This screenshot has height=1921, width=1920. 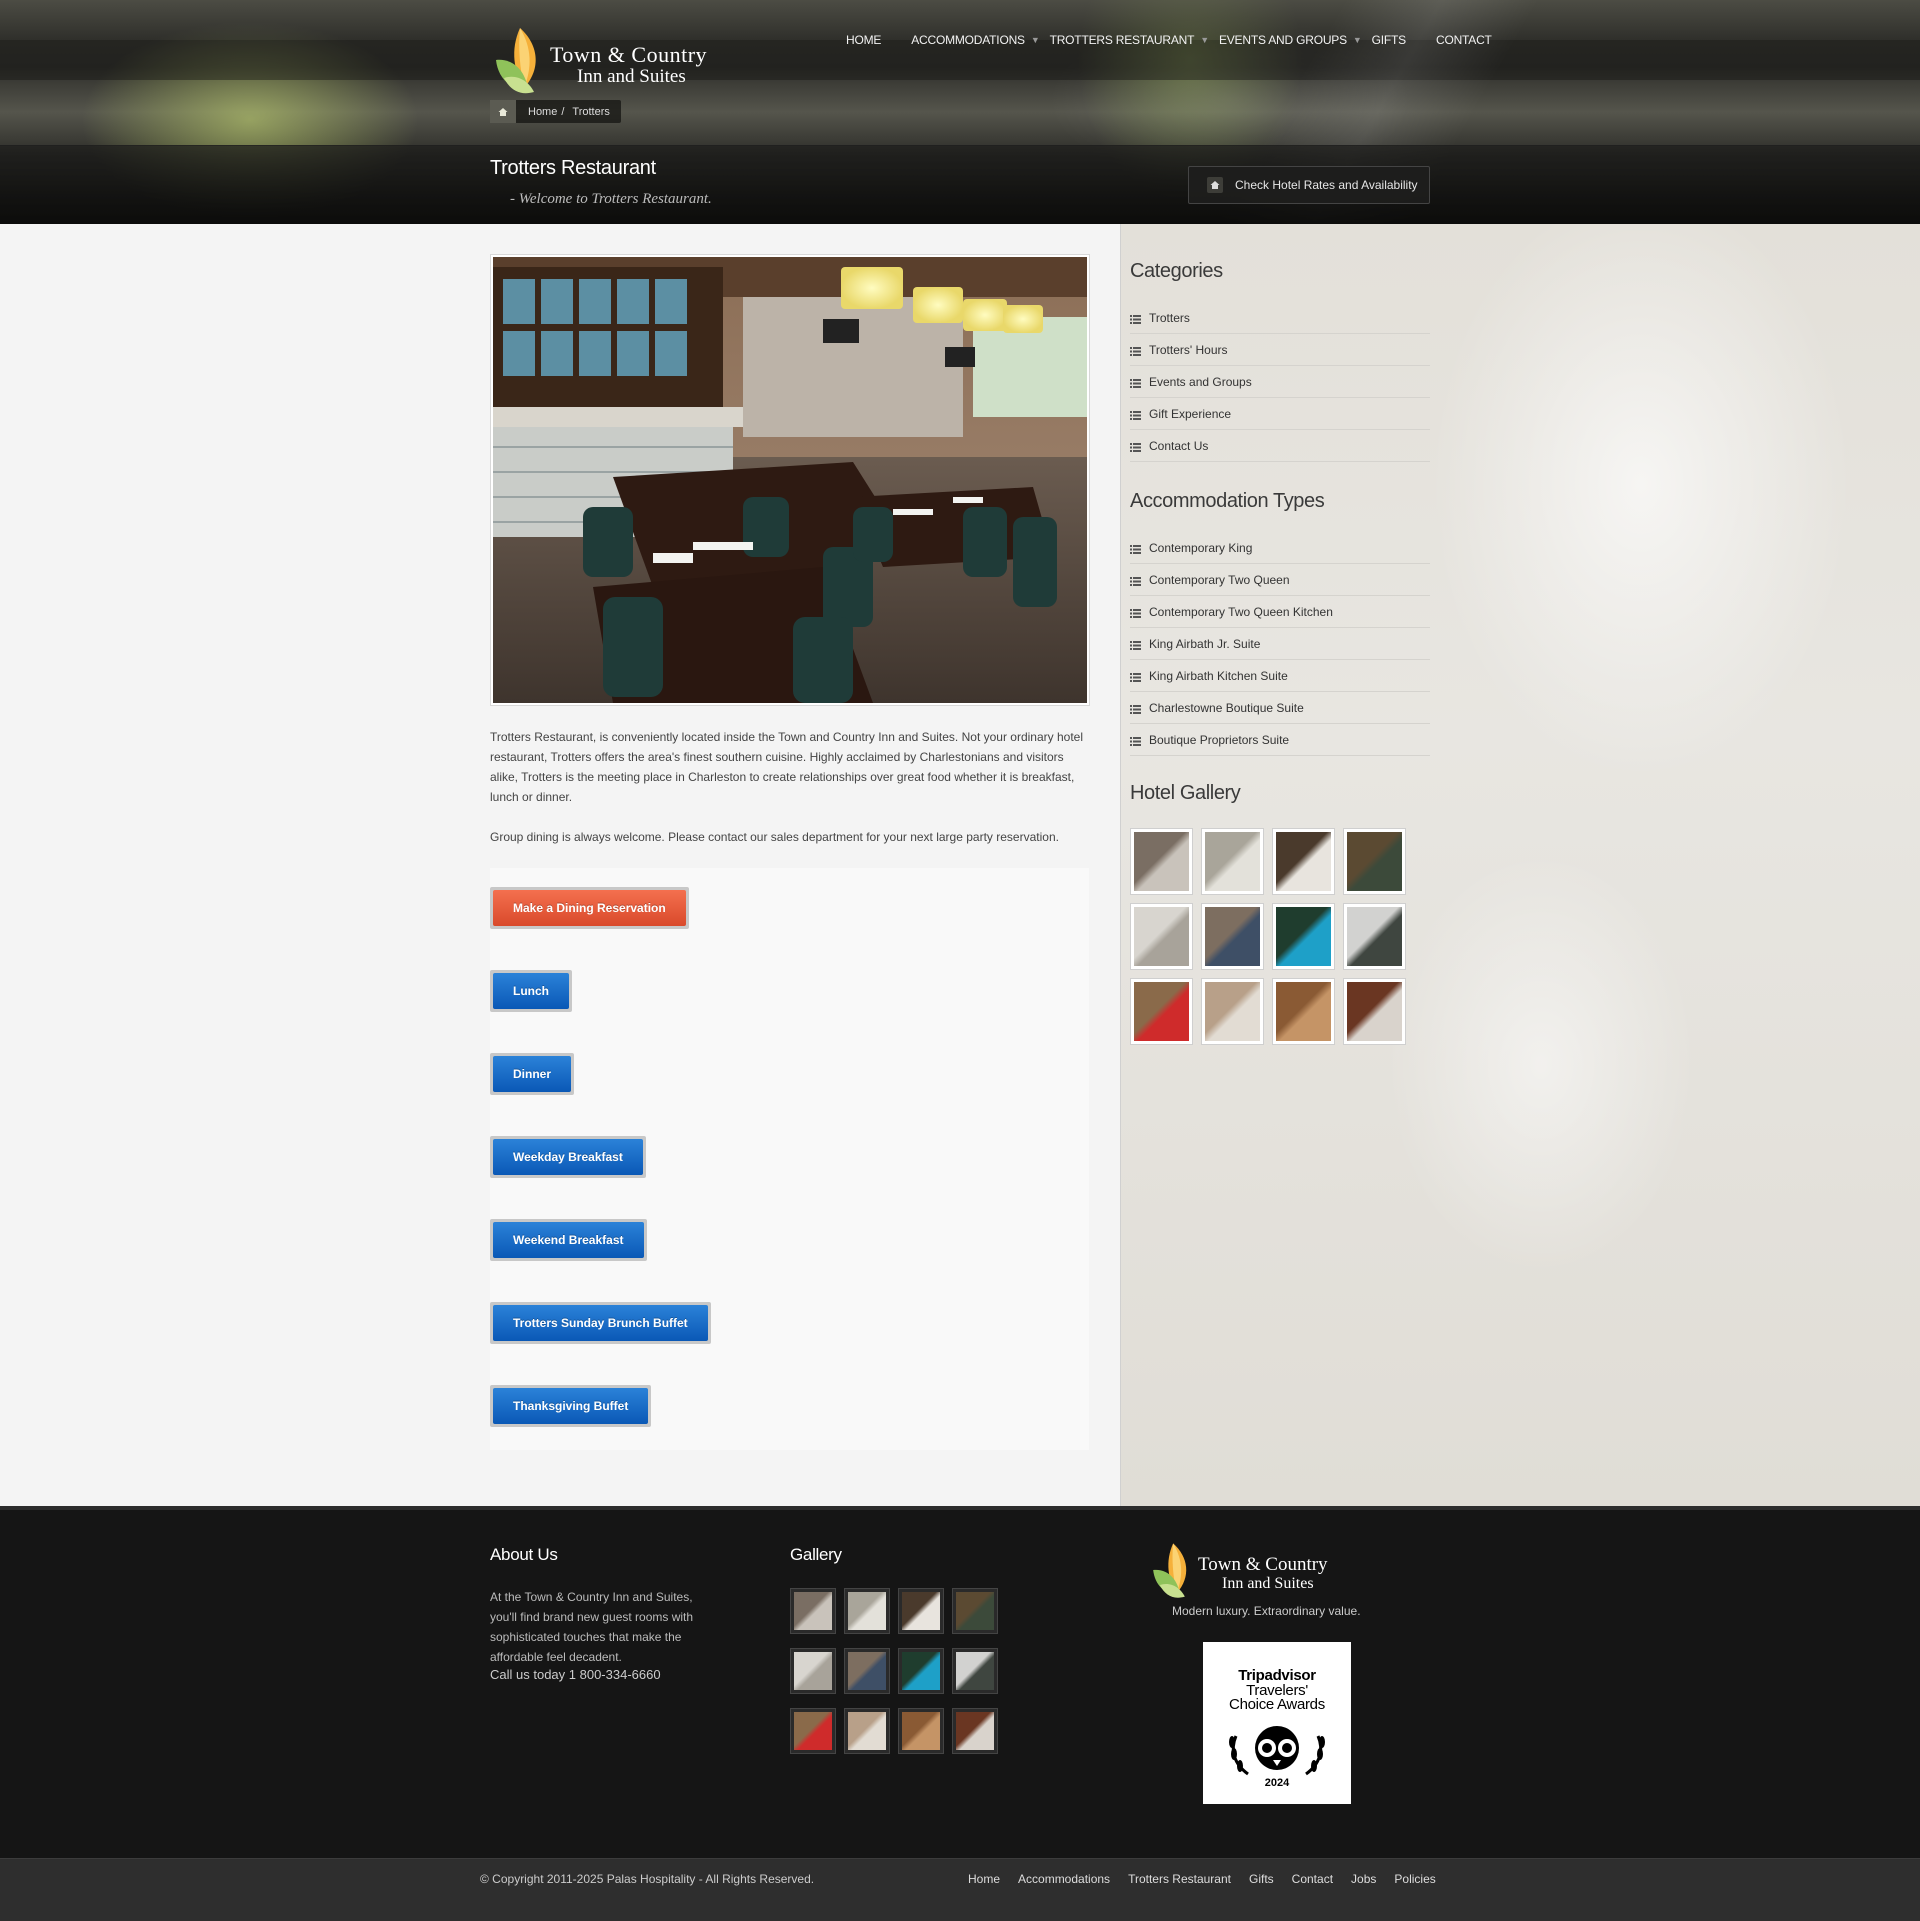 I want to click on title-band, so click(x=960, y=184).